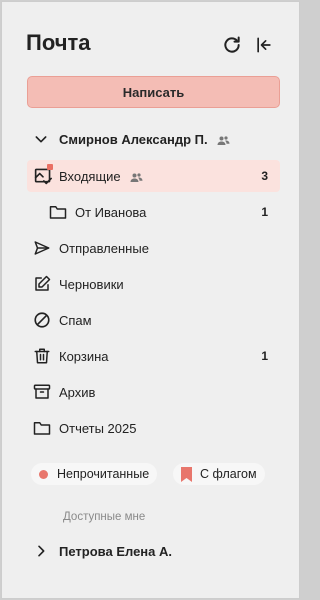 The width and height of the screenshot is (320, 600). Describe the element at coordinates (228, 474) in the screenshot. I see `chip-label: С флагом` at that location.